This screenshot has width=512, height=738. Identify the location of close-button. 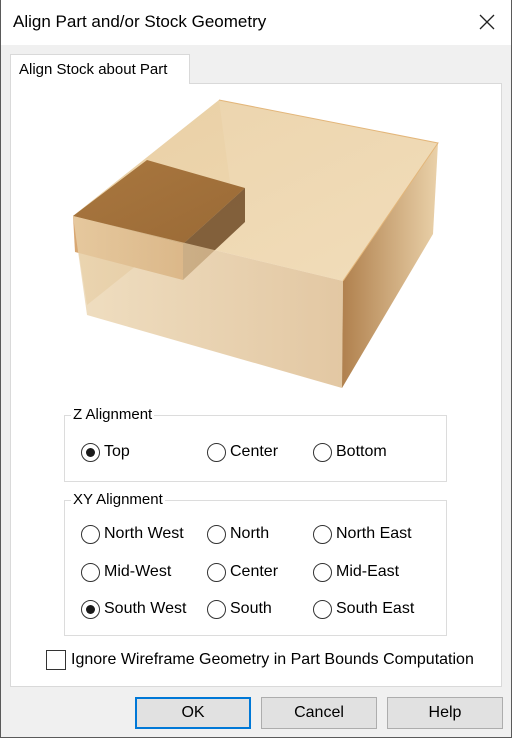
(487, 22).